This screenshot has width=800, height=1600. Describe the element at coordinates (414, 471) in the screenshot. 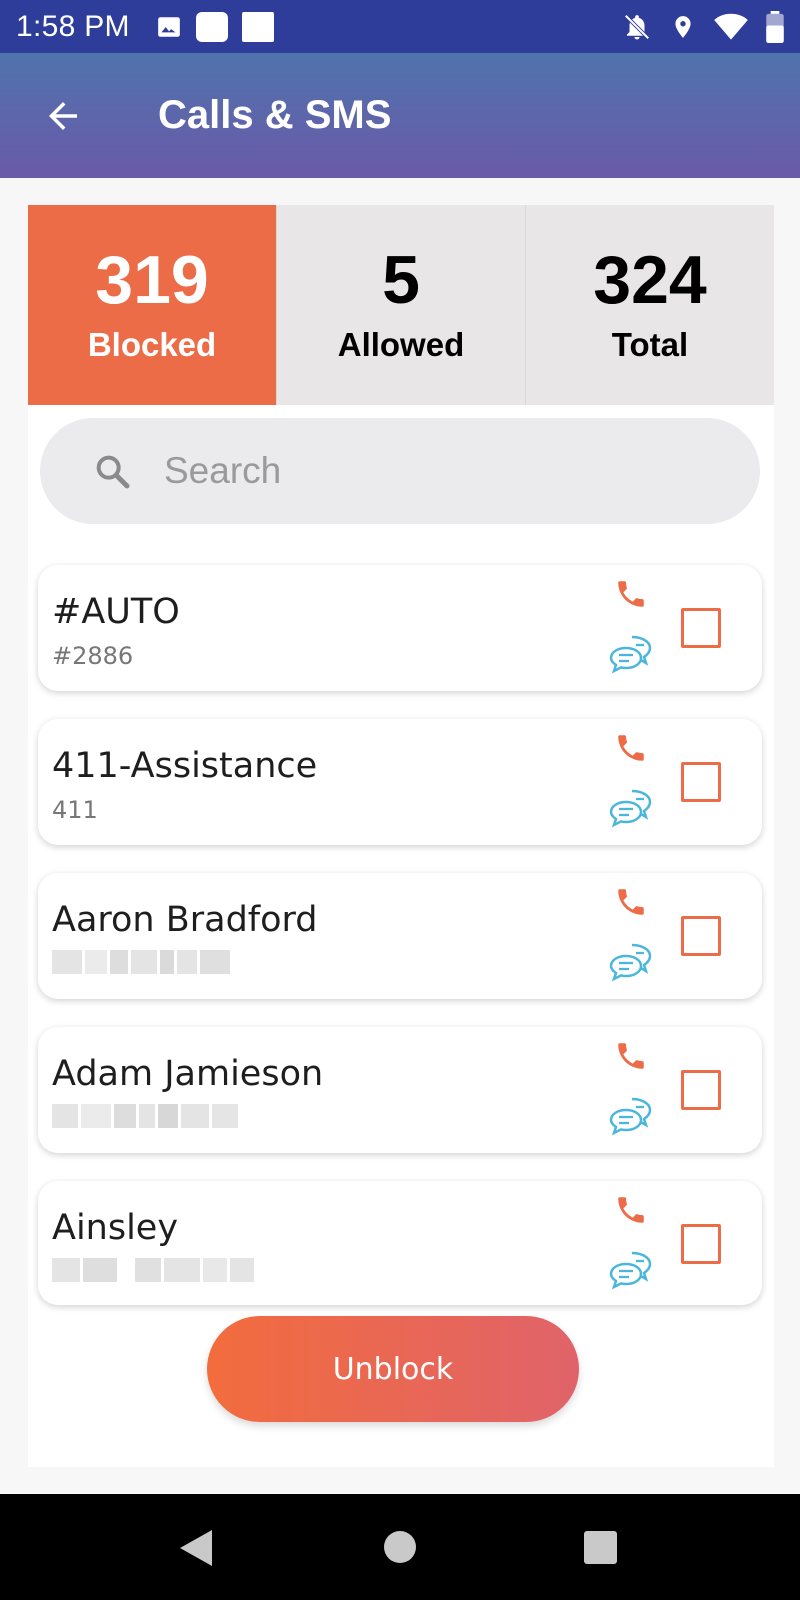

I see `search-input` at that location.